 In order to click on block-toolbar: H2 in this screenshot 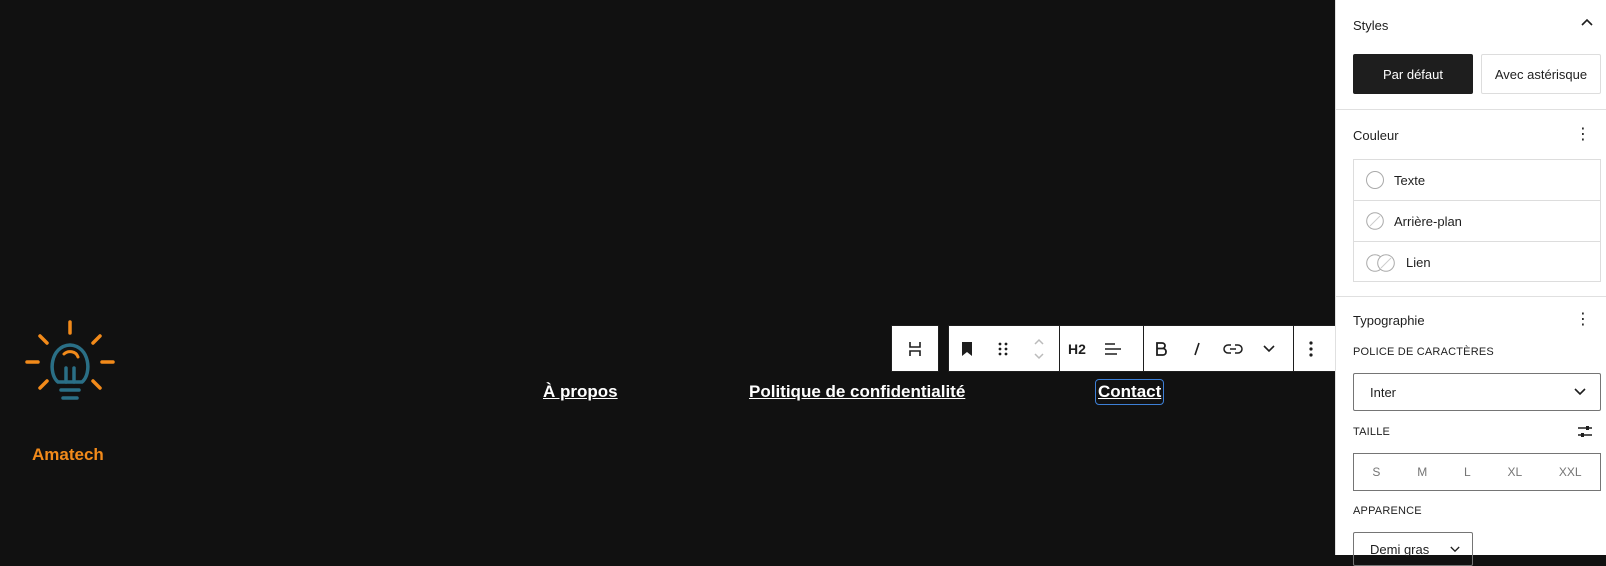, I will do `click(1142, 348)`.